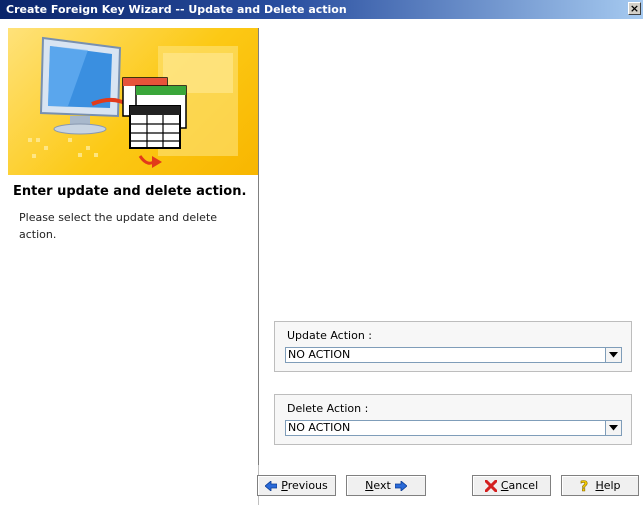 Image resolution: width=643 pixels, height=507 pixels. What do you see at coordinates (378, 485) in the screenshot?
I see `next-label: Next` at bounding box center [378, 485].